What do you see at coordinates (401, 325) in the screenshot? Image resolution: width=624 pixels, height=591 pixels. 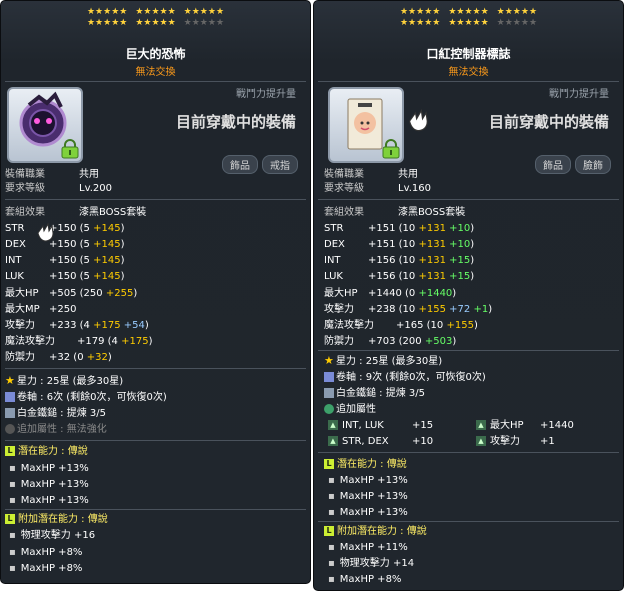 I see `stat-magic-attack: 魔法攻擊力 +165 (10 +155)` at bounding box center [401, 325].